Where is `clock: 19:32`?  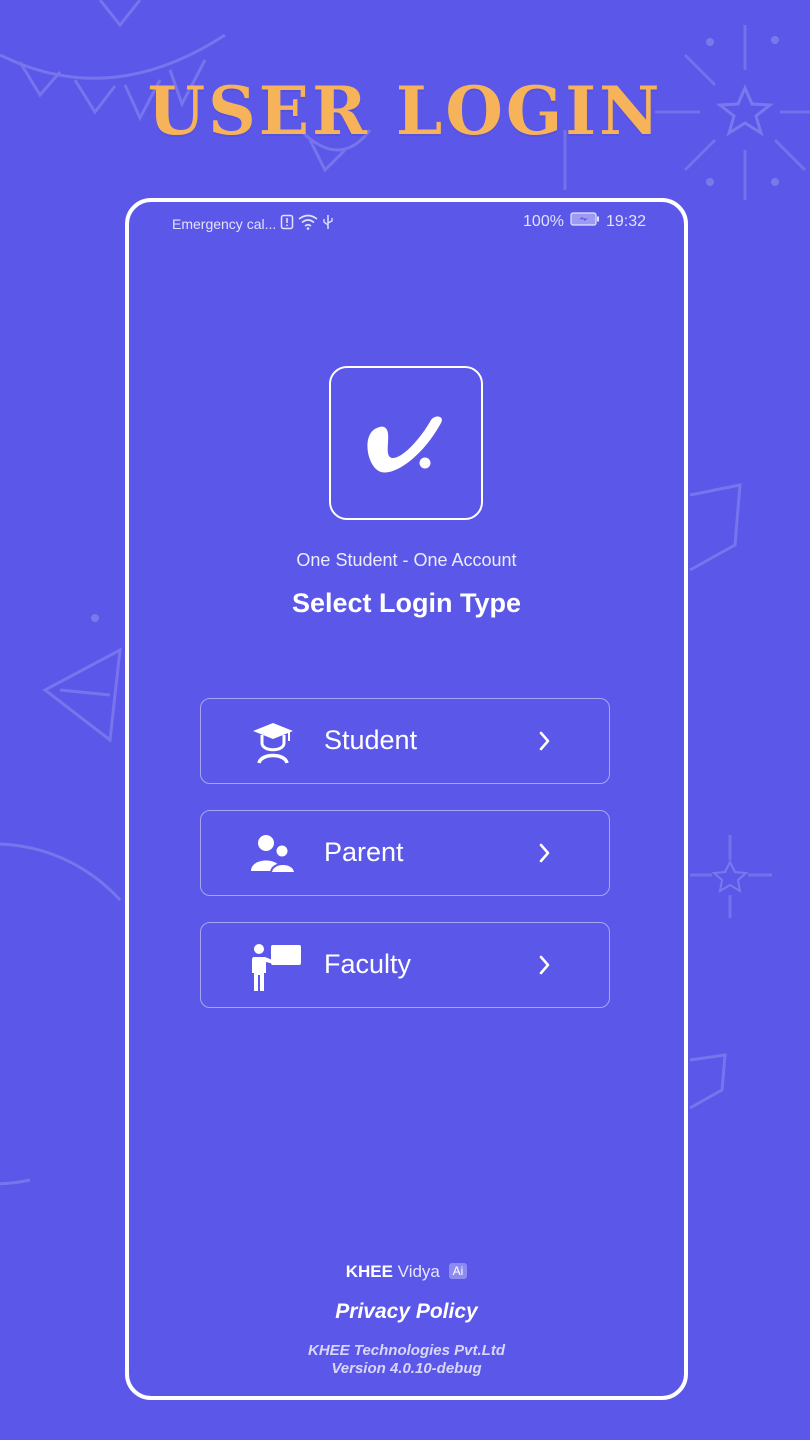
clock: 19:32 is located at coordinates (625, 221).